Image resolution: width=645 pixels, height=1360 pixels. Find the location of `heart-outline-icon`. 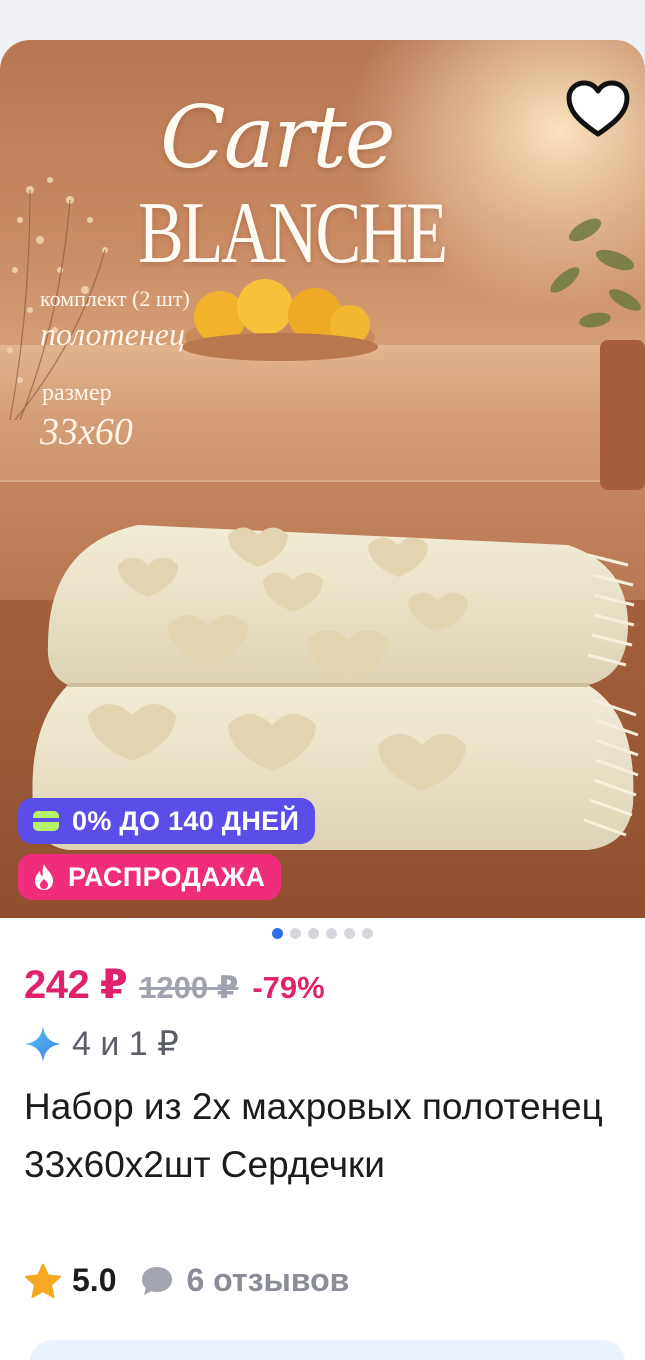

heart-outline-icon is located at coordinates (598, 108).